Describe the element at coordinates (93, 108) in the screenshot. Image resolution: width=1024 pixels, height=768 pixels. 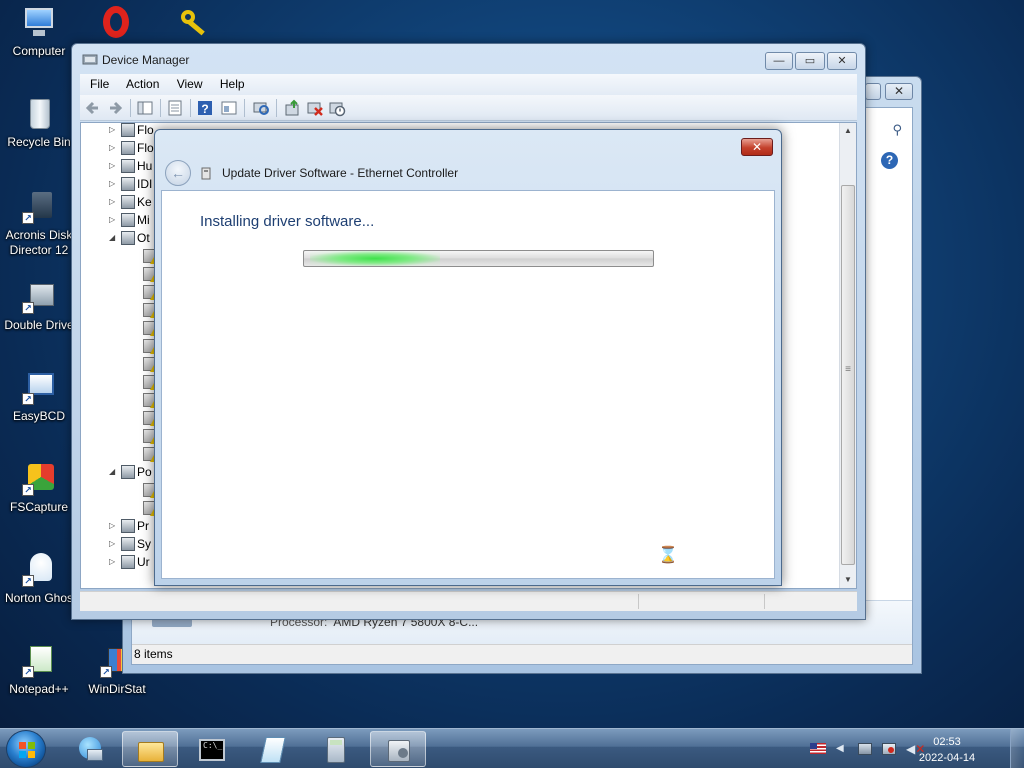
I see `back-icon` at that location.